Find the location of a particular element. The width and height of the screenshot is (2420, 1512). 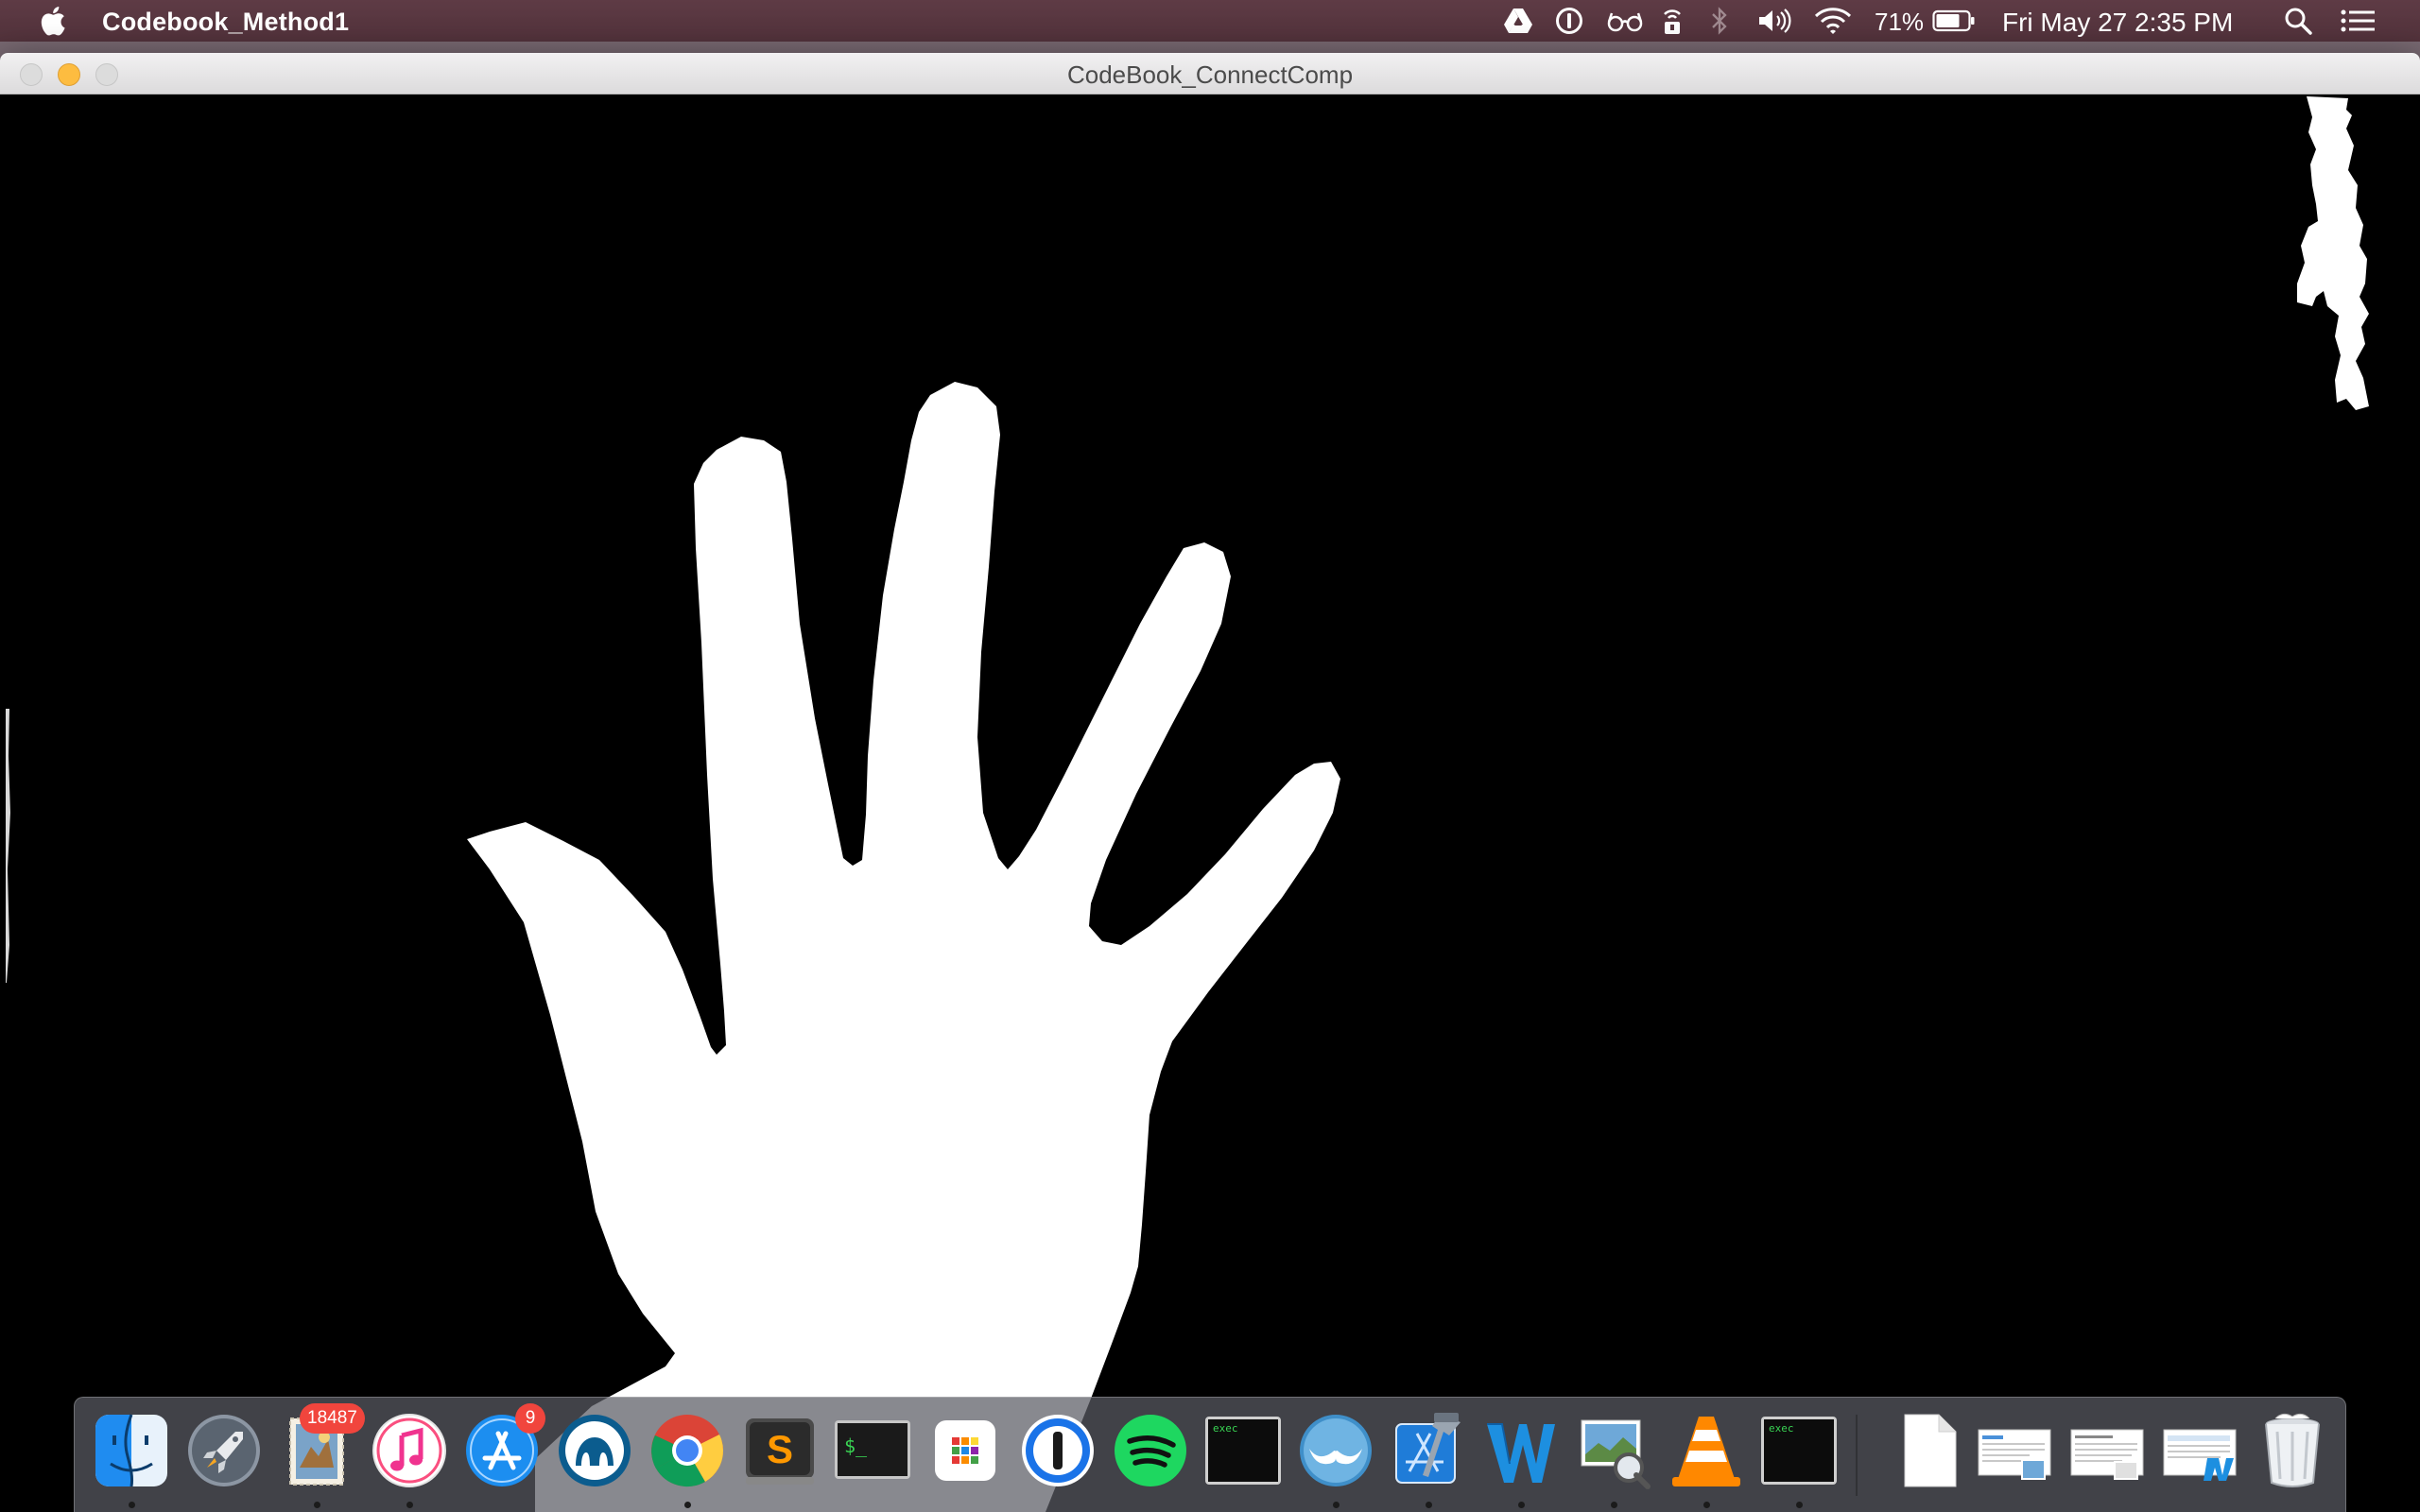

dock-item-launchpad is located at coordinates (224, 1450).